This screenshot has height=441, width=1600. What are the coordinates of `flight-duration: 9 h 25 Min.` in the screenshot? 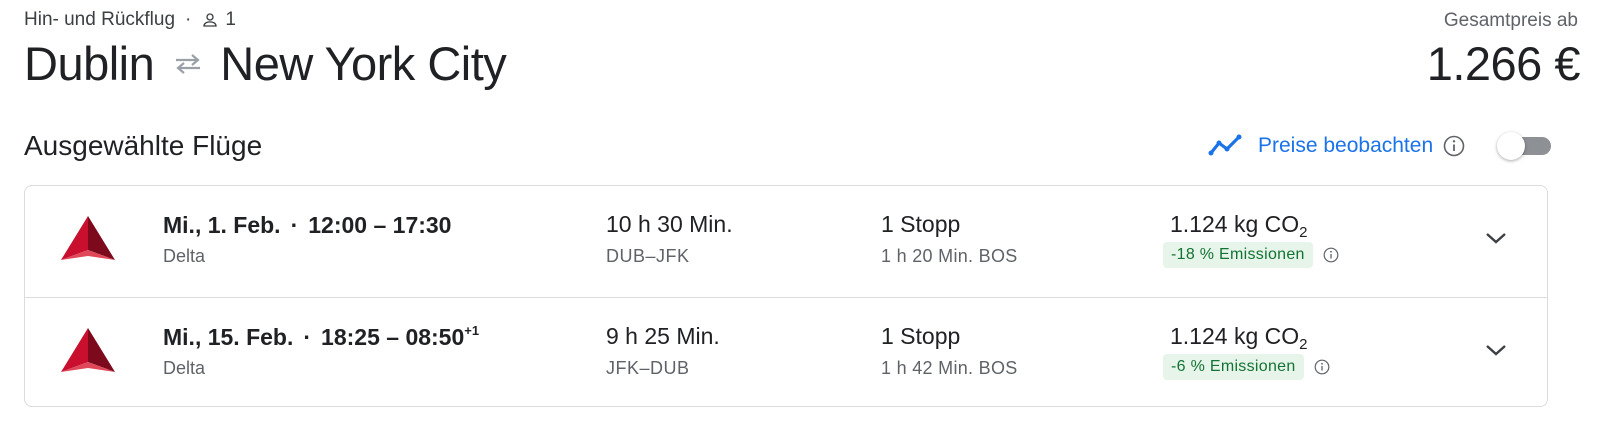 It's located at (663, 336).